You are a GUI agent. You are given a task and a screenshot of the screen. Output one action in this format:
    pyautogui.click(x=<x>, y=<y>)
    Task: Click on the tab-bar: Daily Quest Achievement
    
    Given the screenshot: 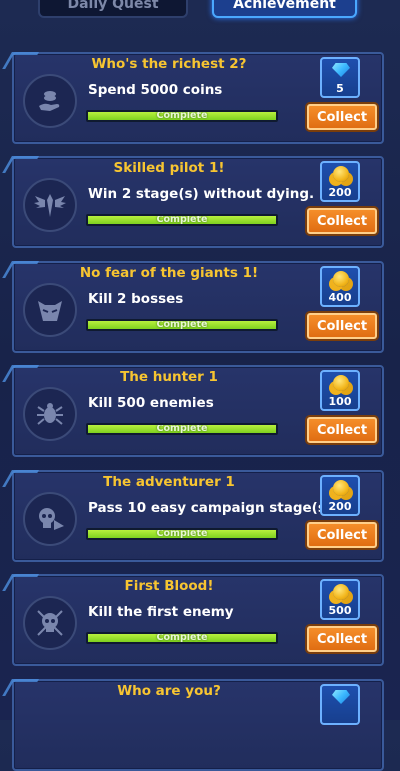 What is the action you would take?
    pyautogui.click(x=200, y=11)
    